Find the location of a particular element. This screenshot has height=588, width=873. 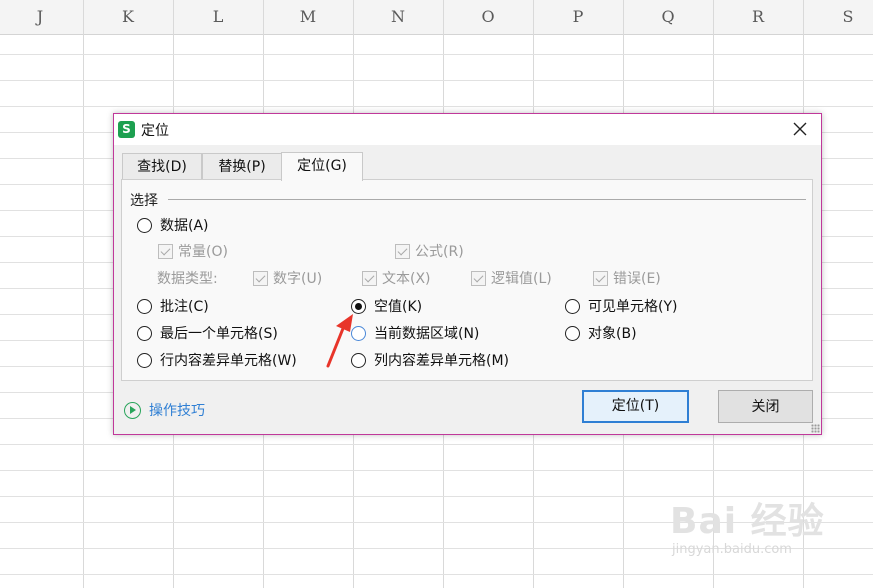

radio-col-differences: 列内容差异单元格(M) is located at coordinates (430, 361).